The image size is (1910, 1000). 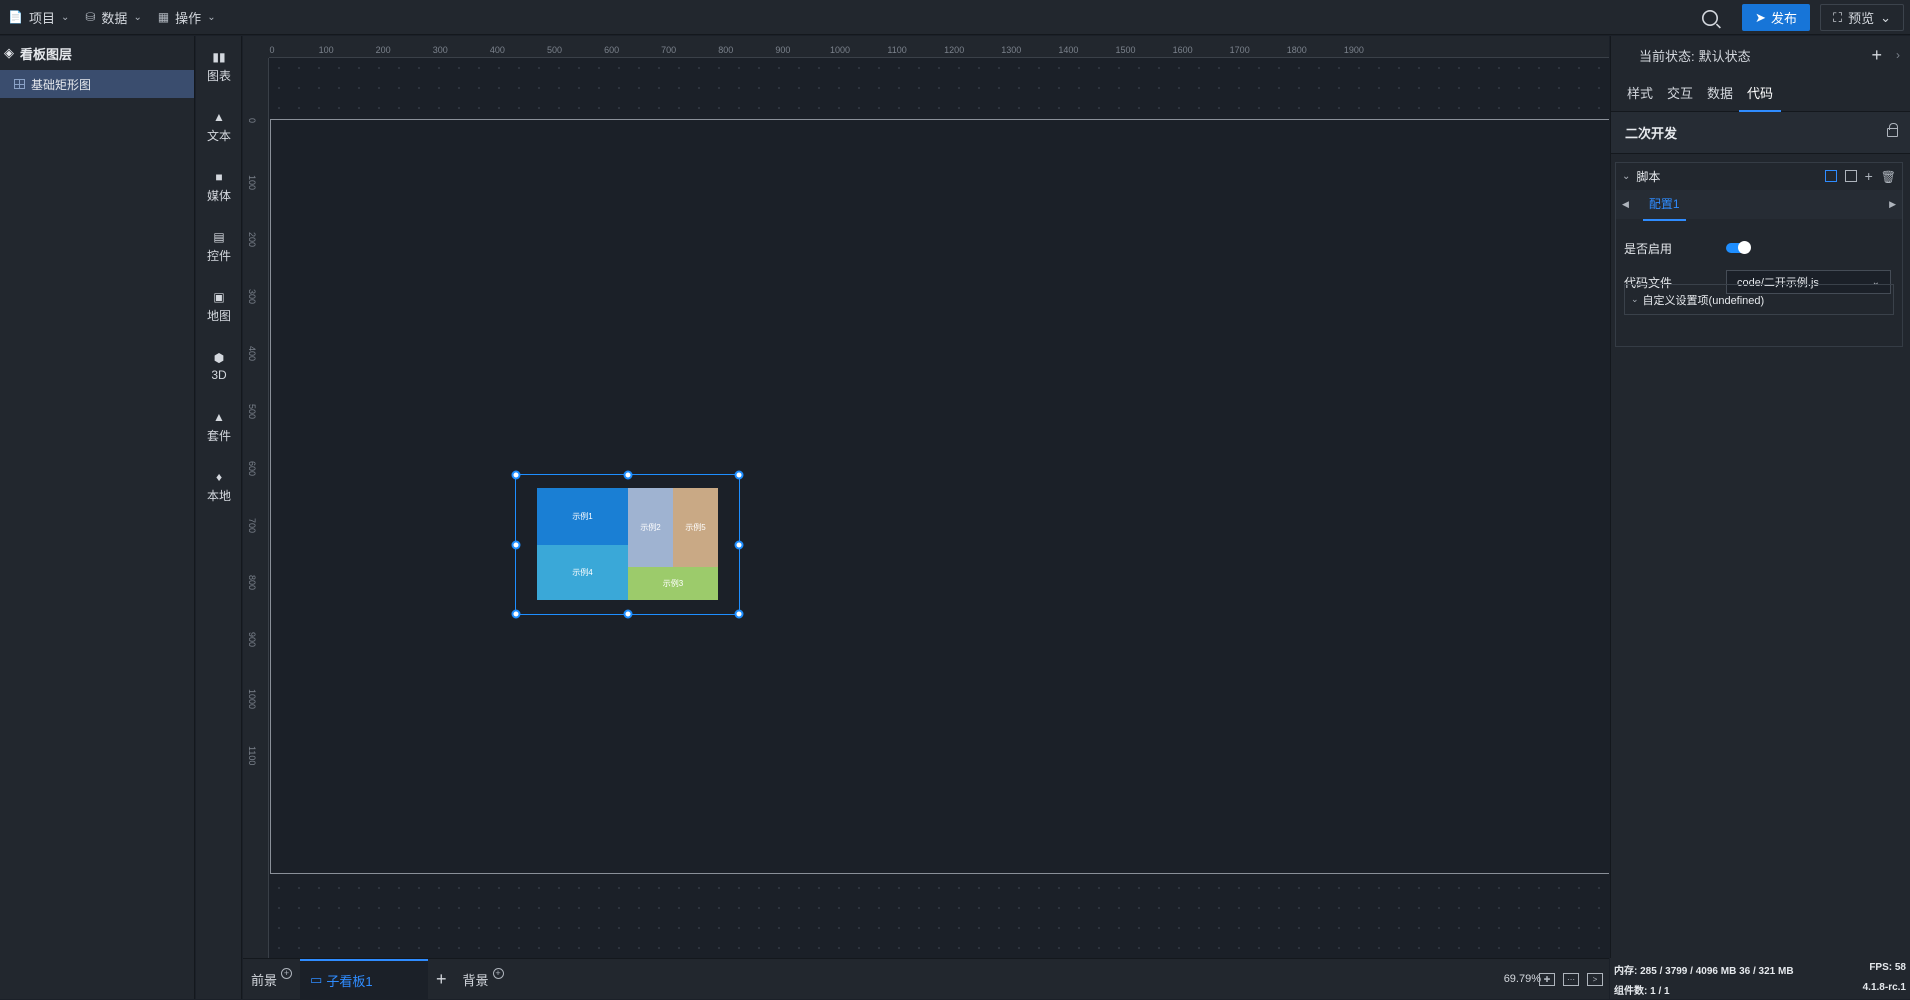 I want to click on file-icon: 📄, so click(x=15, y=17).